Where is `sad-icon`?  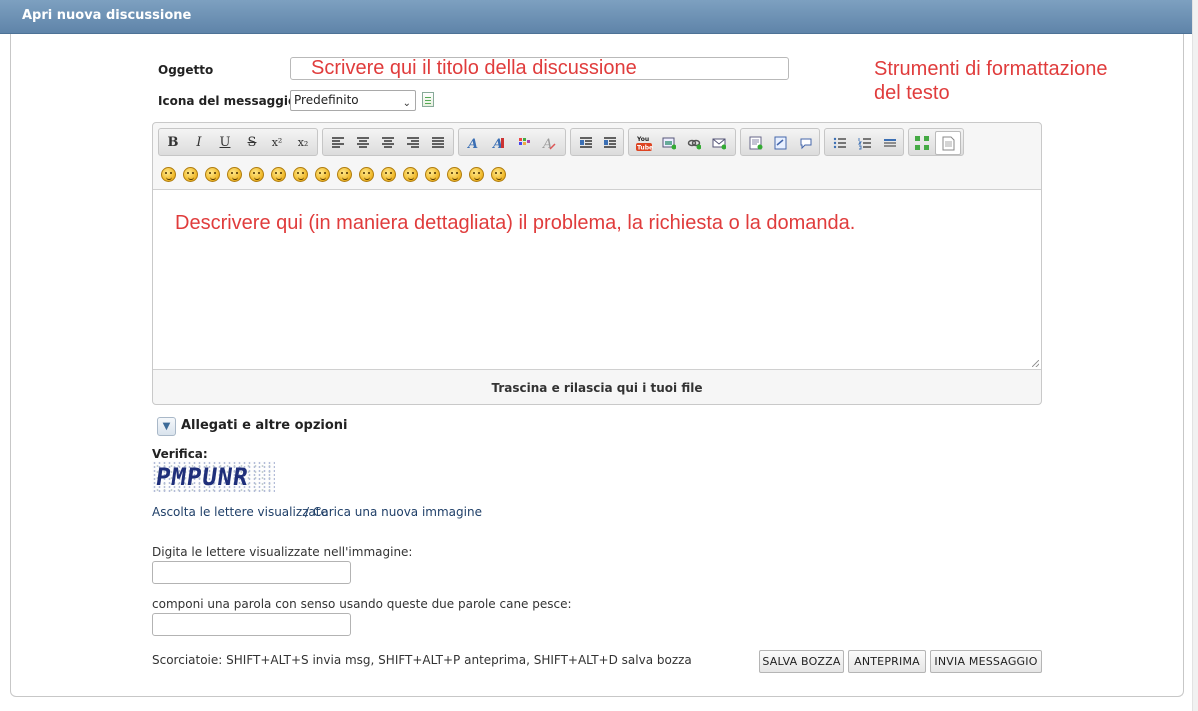 sad-icon is located at coordinates (278, 174).